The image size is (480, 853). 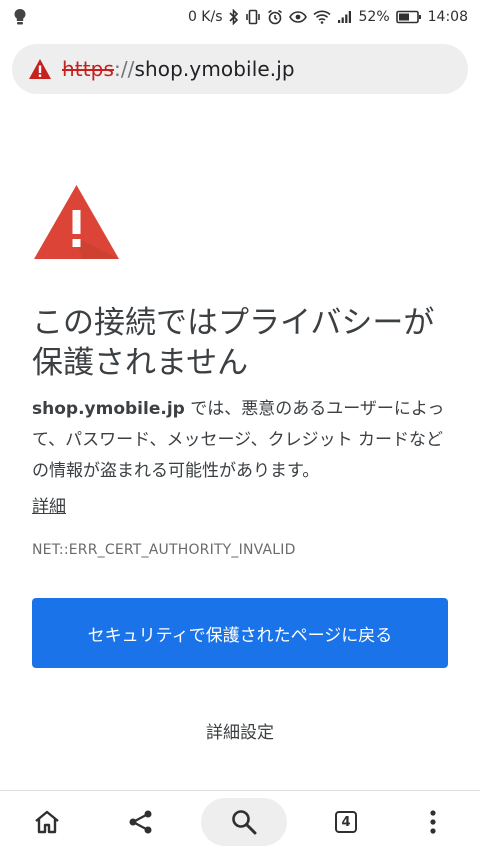 I want to click on page-title: この接続ではプライバシーが保護されません, so click(x=233, y=343).